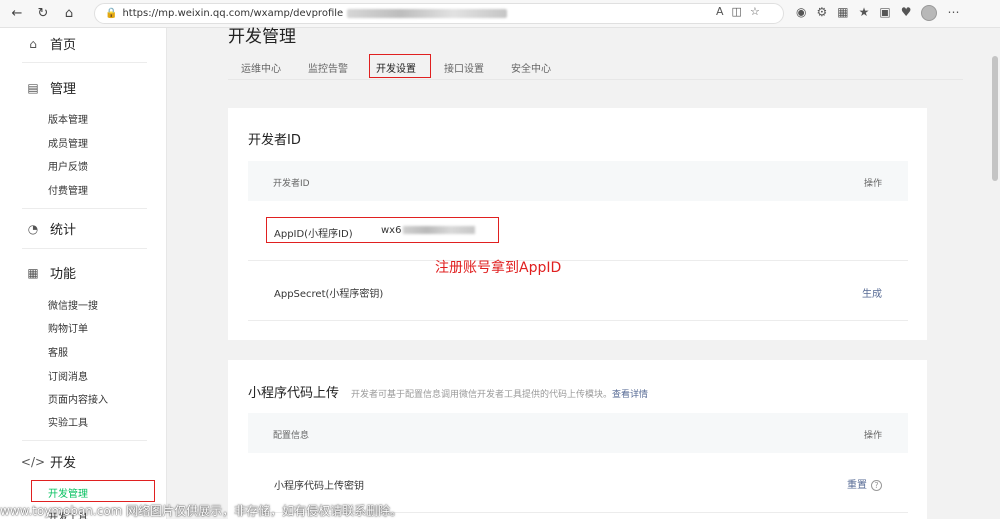  I want to click on table-header: 开发者ID 操作, so click(578, 181).